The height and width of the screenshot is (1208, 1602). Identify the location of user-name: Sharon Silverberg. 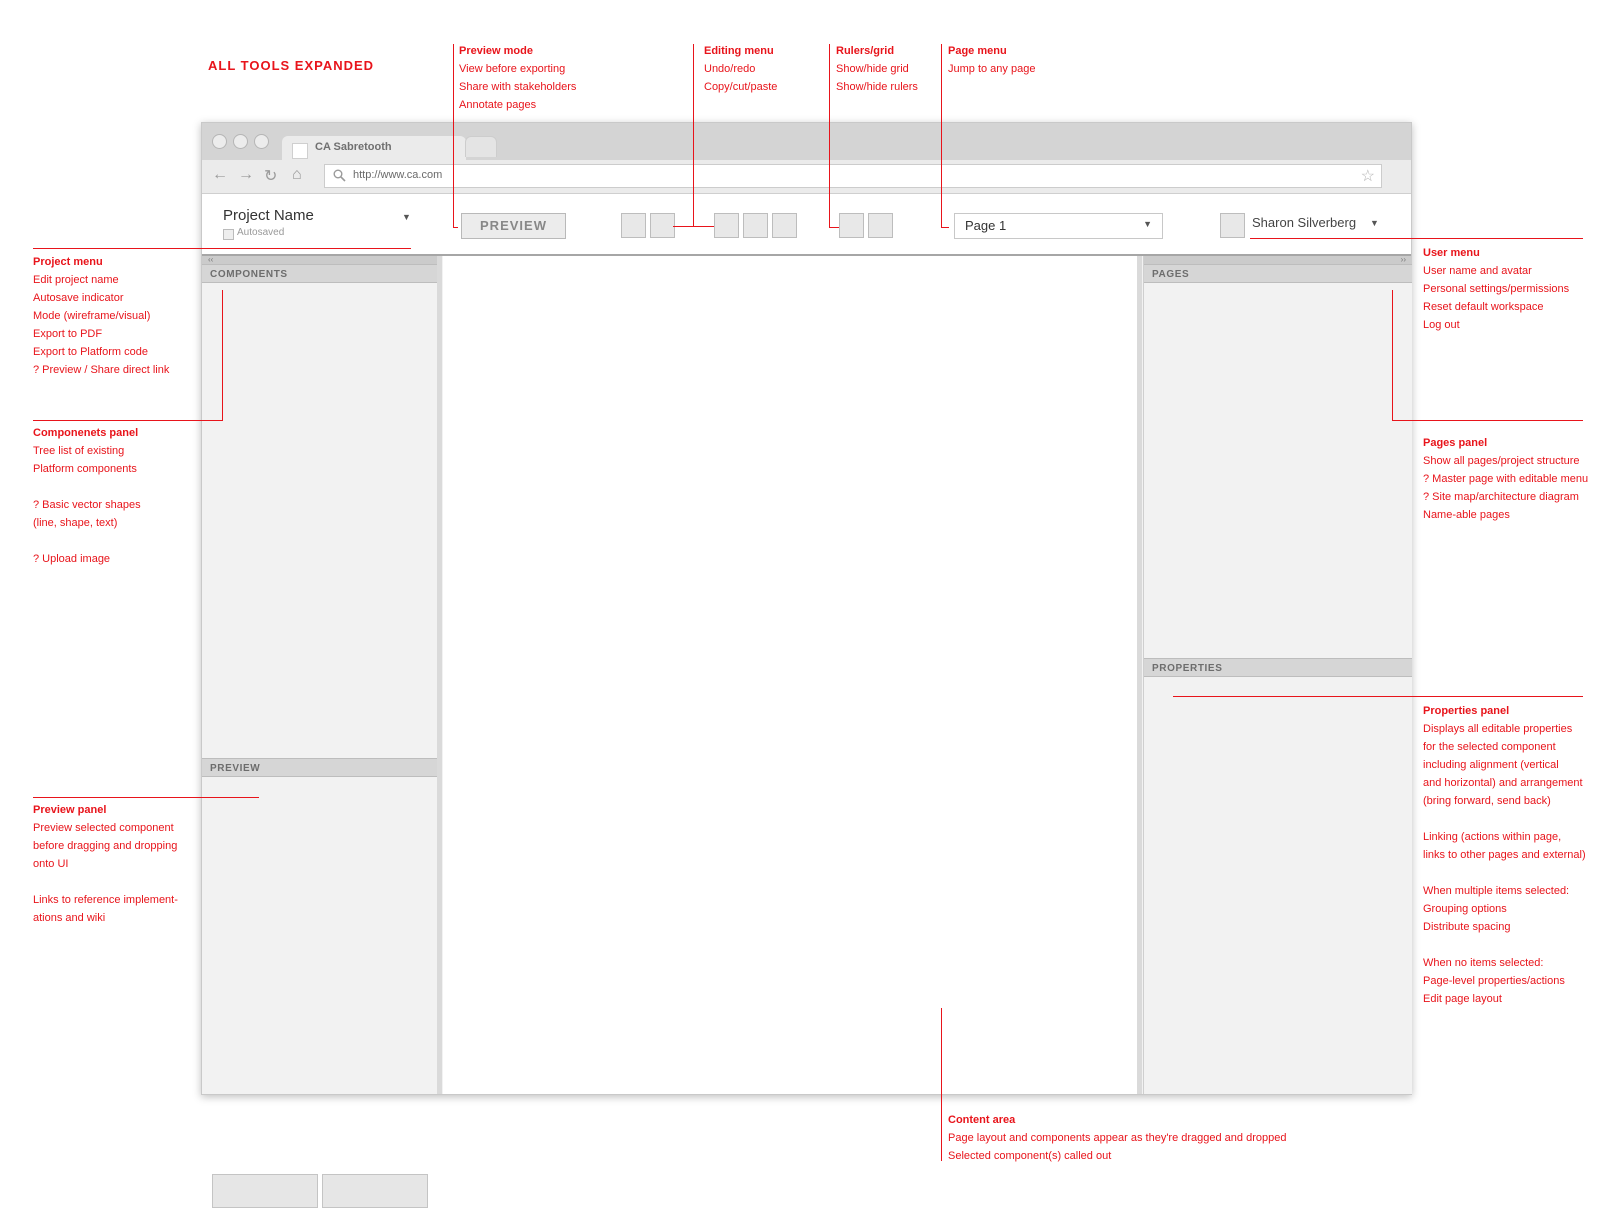
(1304, 222).